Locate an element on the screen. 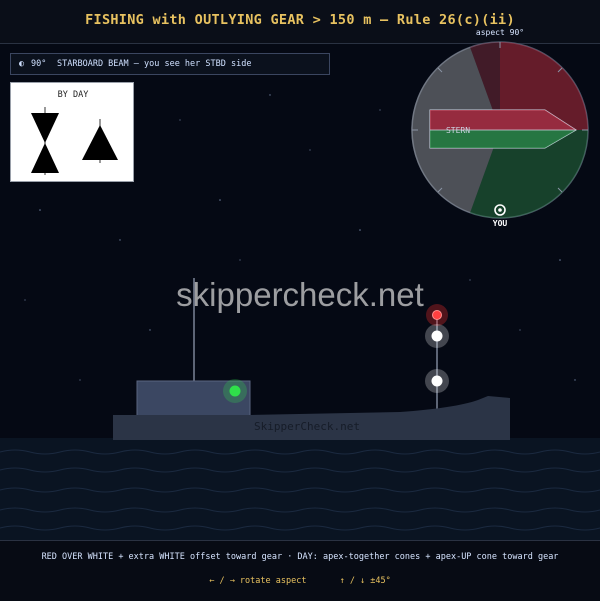 The height and width of the screenshot is (601, 600). you-label: YOU is located at coordinates (500, 223).